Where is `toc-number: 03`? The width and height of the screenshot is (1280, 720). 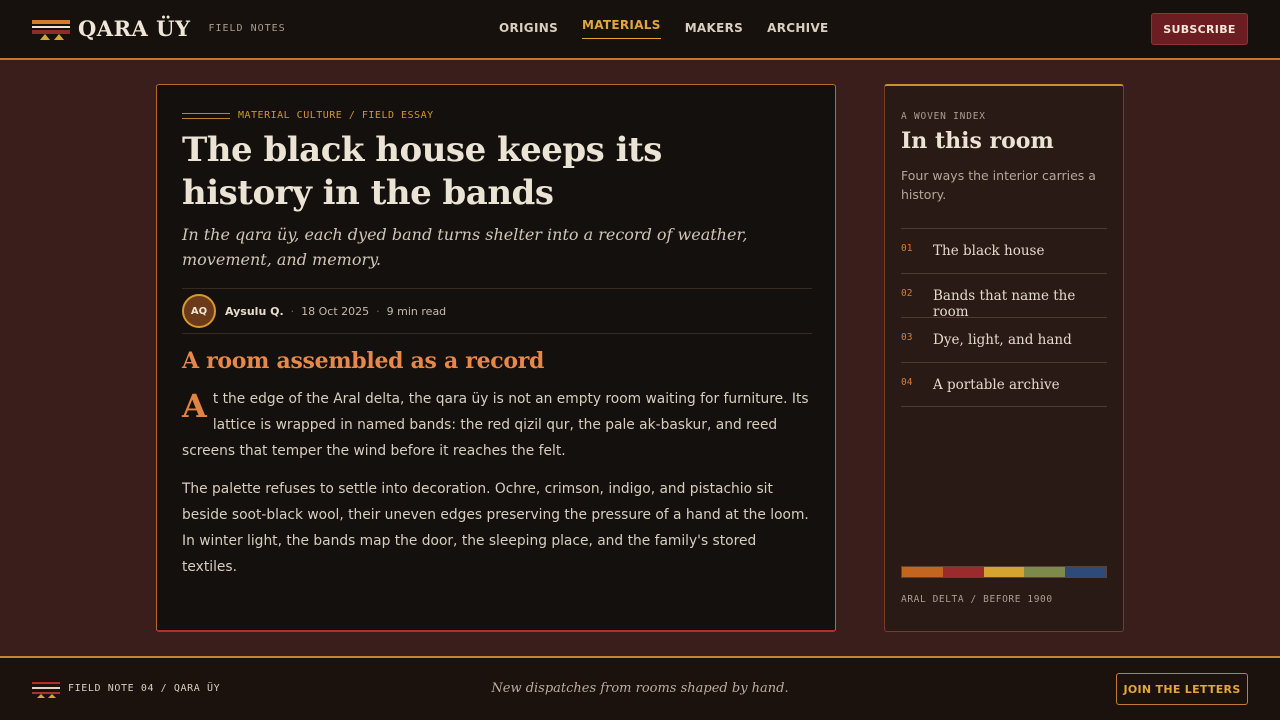 toc-number: 03 is located at coordinates (907, 337).